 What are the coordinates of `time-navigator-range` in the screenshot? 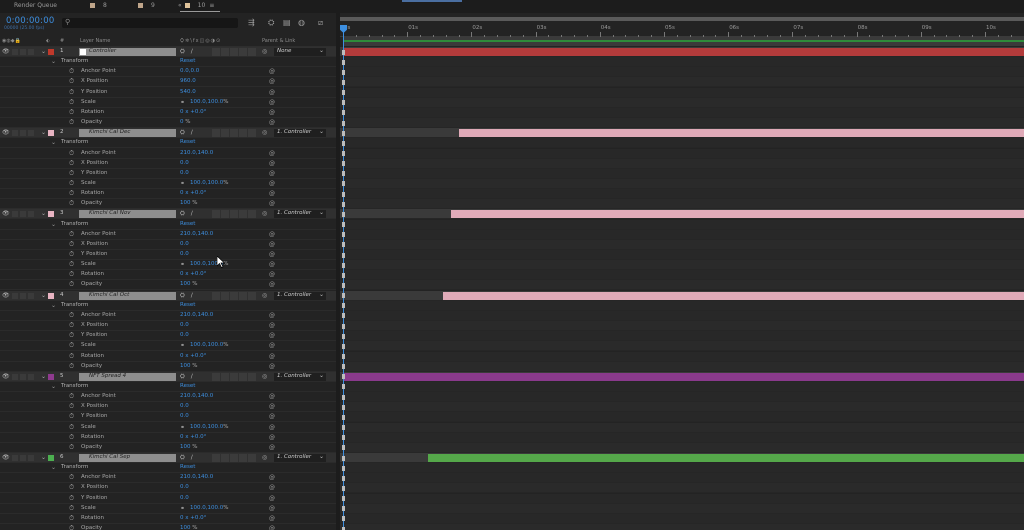 It's located at (682, 19).